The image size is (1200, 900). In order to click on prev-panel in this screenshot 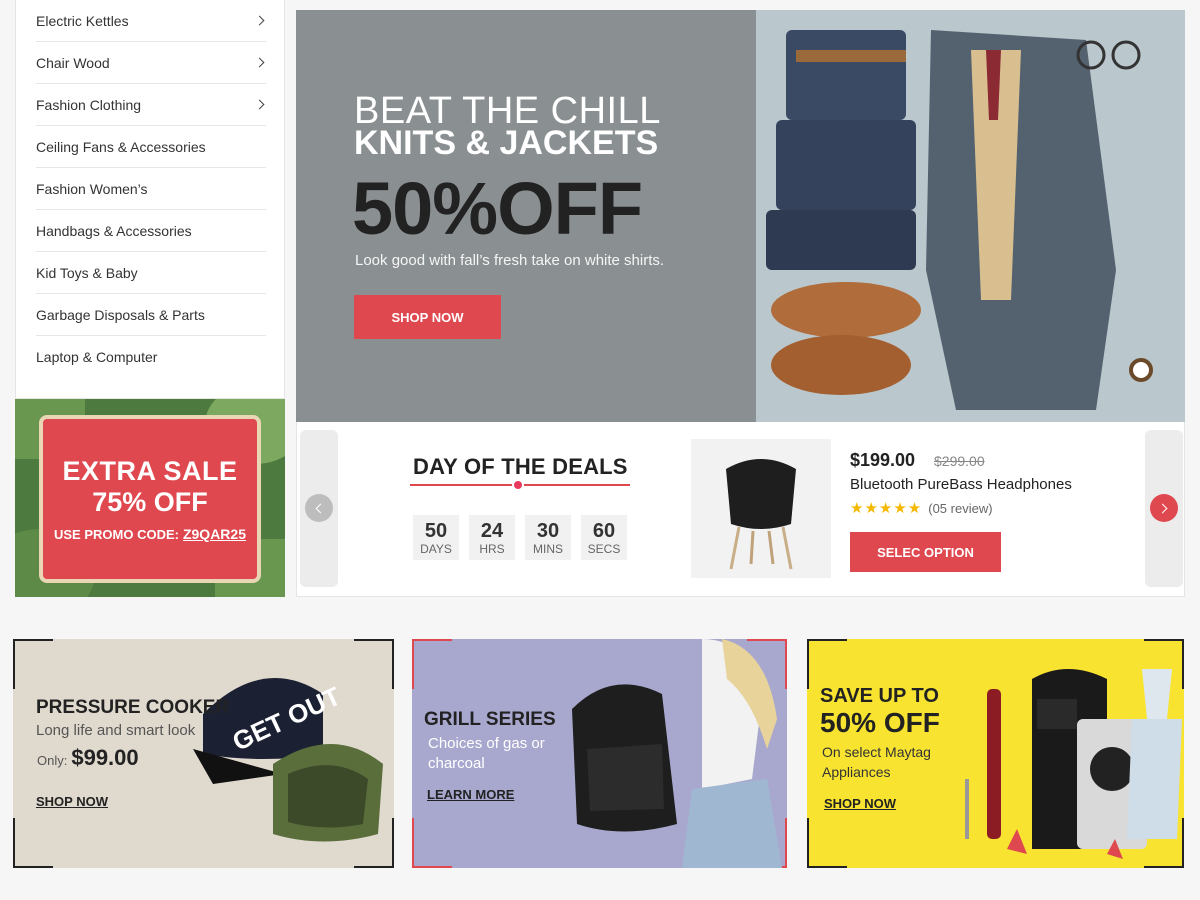, I will do `click(319, 508)`.